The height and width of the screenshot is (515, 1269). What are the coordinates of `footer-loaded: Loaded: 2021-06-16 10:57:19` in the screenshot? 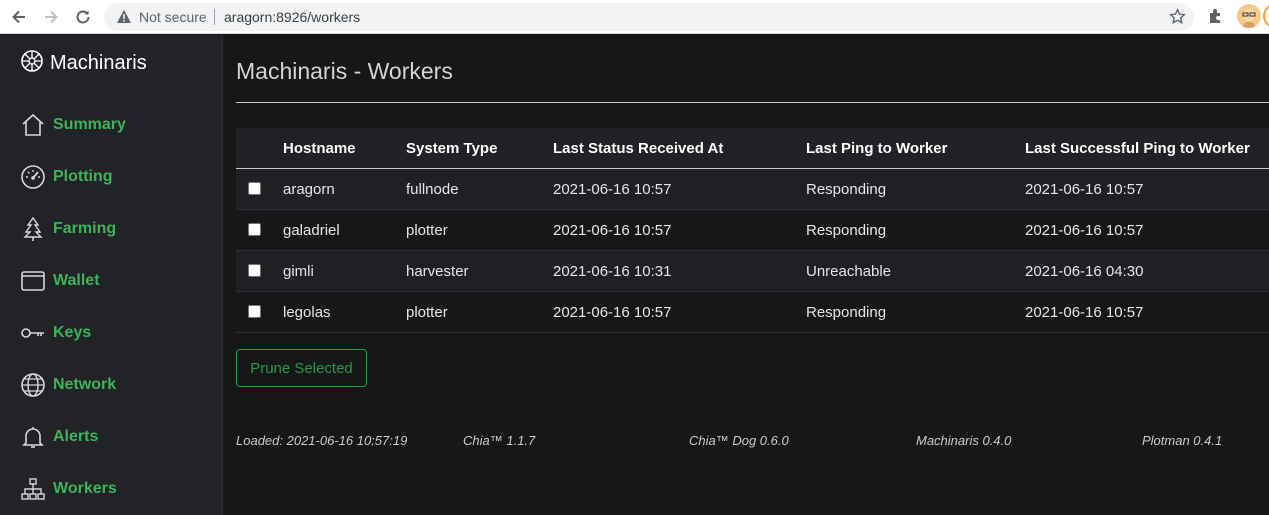 It's located at (322, 440).